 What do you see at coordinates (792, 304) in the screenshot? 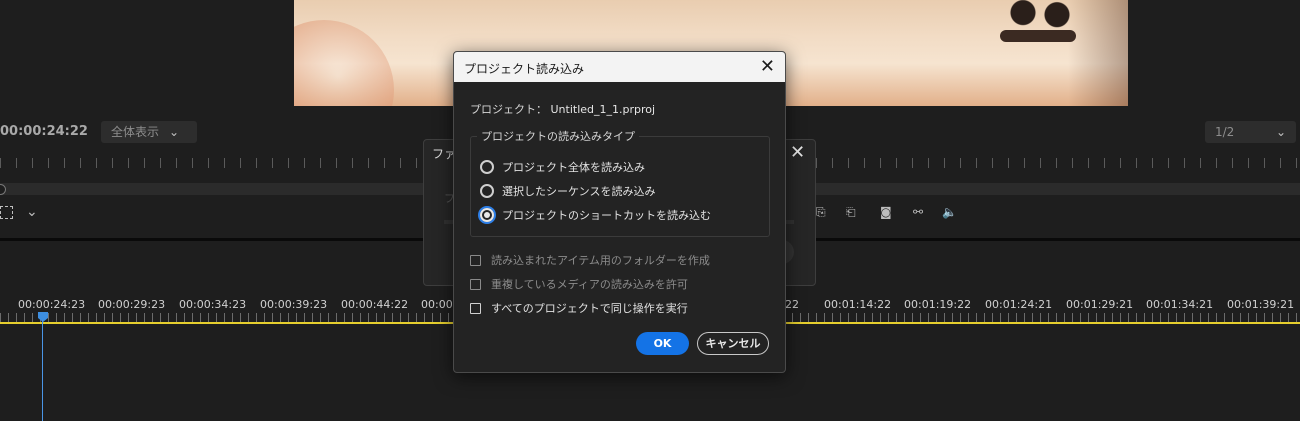
I see `ruler-label: 22` at bounding box center [792, 304].